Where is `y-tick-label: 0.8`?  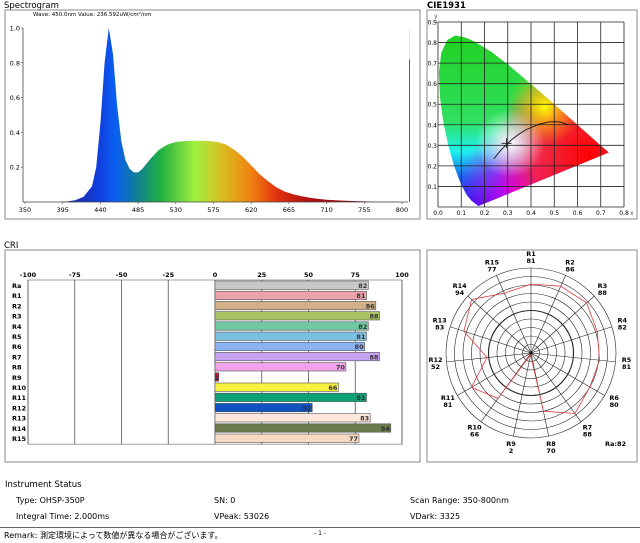
y-tick-label: 0.8 is located at coordinates (432, 43).